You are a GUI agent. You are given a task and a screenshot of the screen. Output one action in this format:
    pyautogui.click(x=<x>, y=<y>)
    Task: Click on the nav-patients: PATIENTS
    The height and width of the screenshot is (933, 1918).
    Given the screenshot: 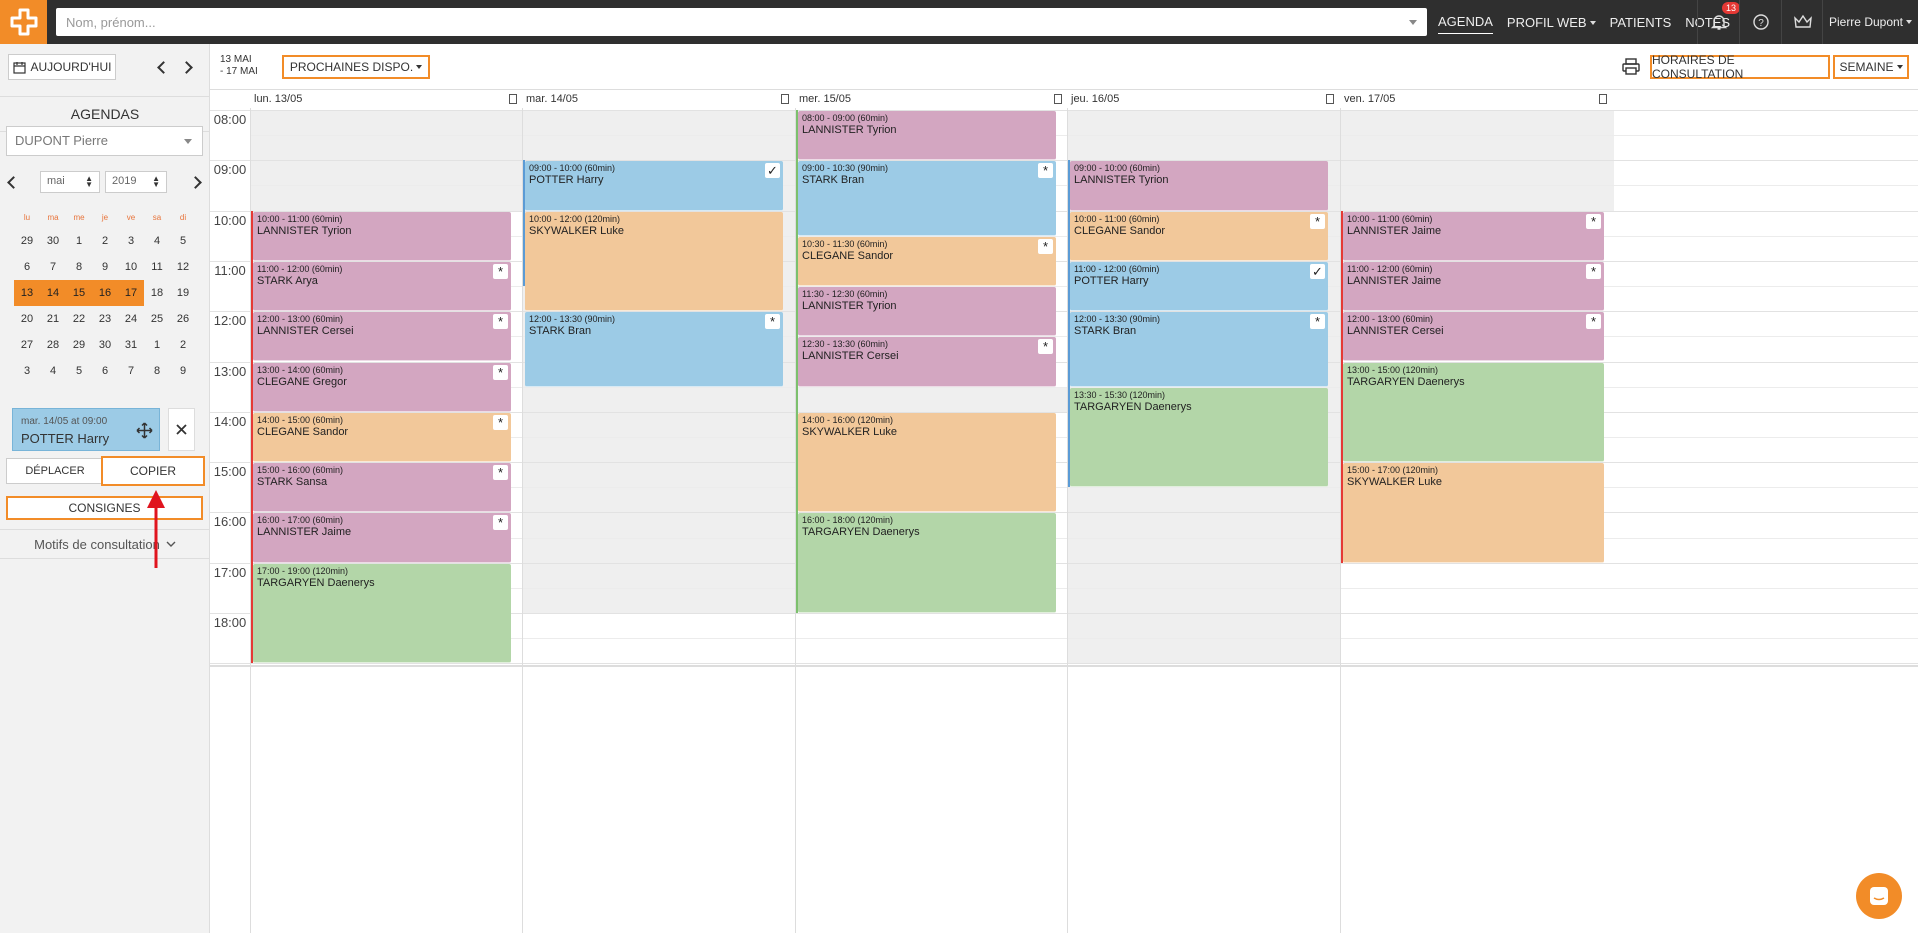 What is the action you would take?
    pyautogui.click(x=1641, y=22)
    